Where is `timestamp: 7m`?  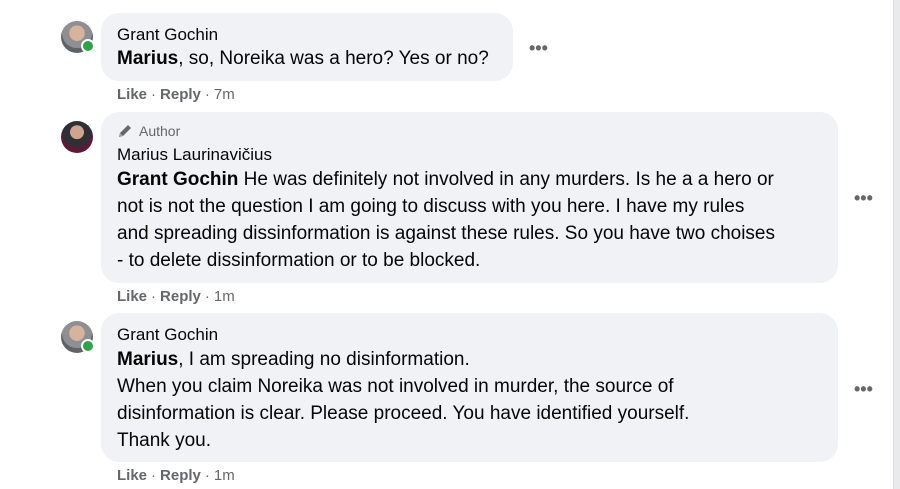 timestamp: 7m is located at coordinates (224, 94).